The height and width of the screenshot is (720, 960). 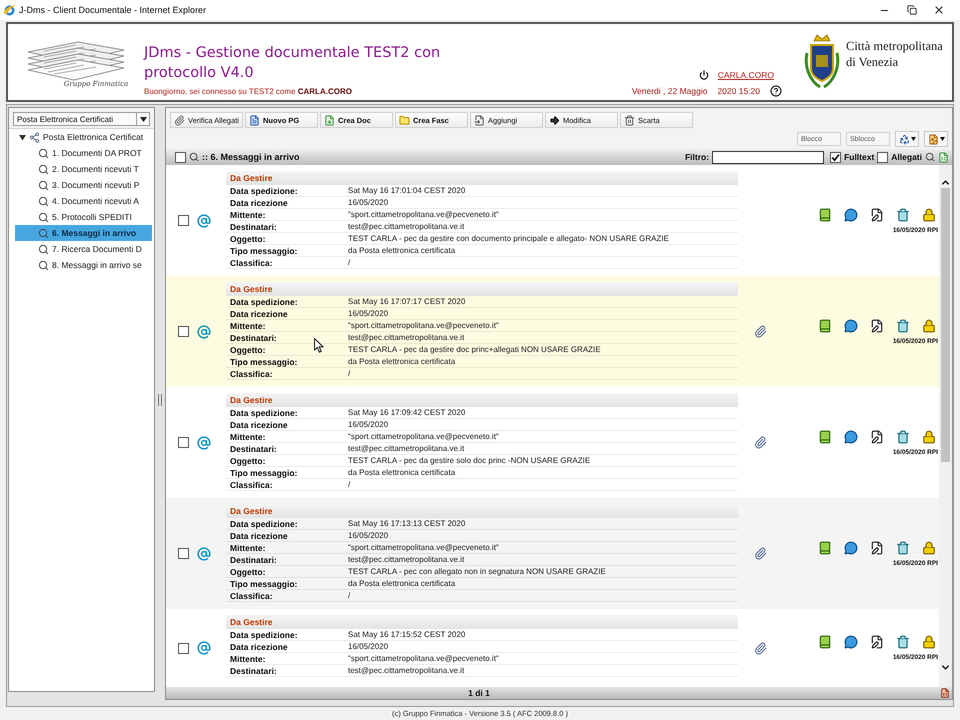 What do you see at coordinates (407, 523) in the screenshot?
I see `field-value: Sat May 16 17:13:13 CEST 2020` at bounding box center [407, 523].